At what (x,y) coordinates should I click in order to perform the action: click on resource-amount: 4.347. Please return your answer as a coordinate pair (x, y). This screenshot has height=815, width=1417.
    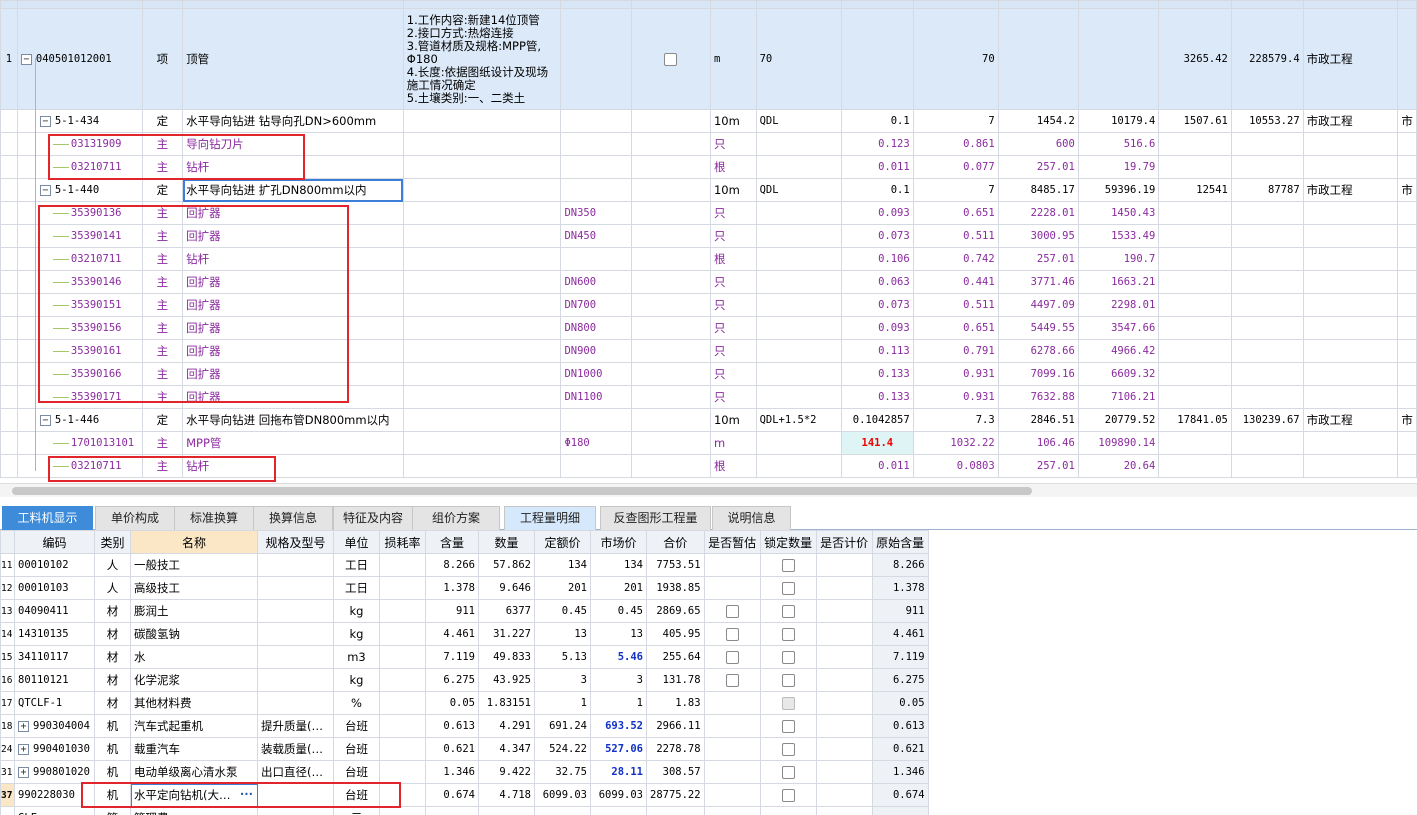
    Looking at the image, I should click on (506, 749).